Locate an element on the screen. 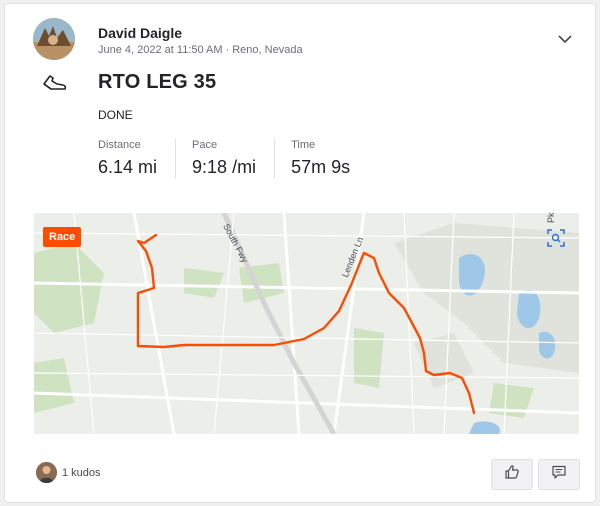  activity-location: Reno, Nevada is located at coordinates (267, 50).